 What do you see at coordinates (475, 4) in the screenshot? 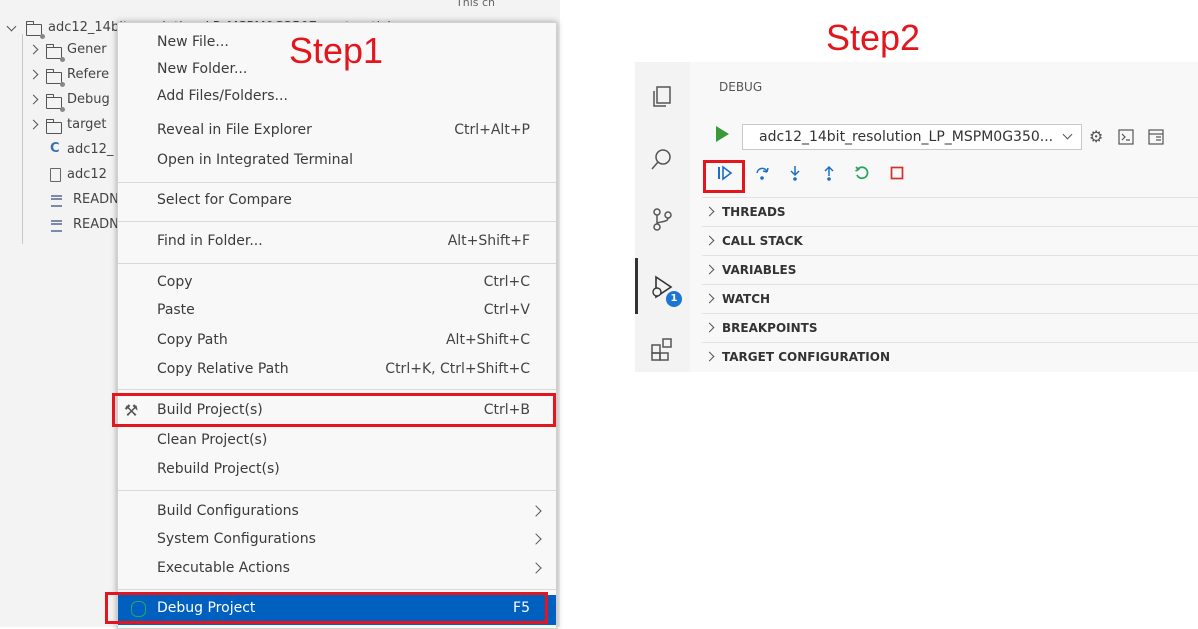
I see `editor-text-fragment: This ch` at bounding box center [475, 4].